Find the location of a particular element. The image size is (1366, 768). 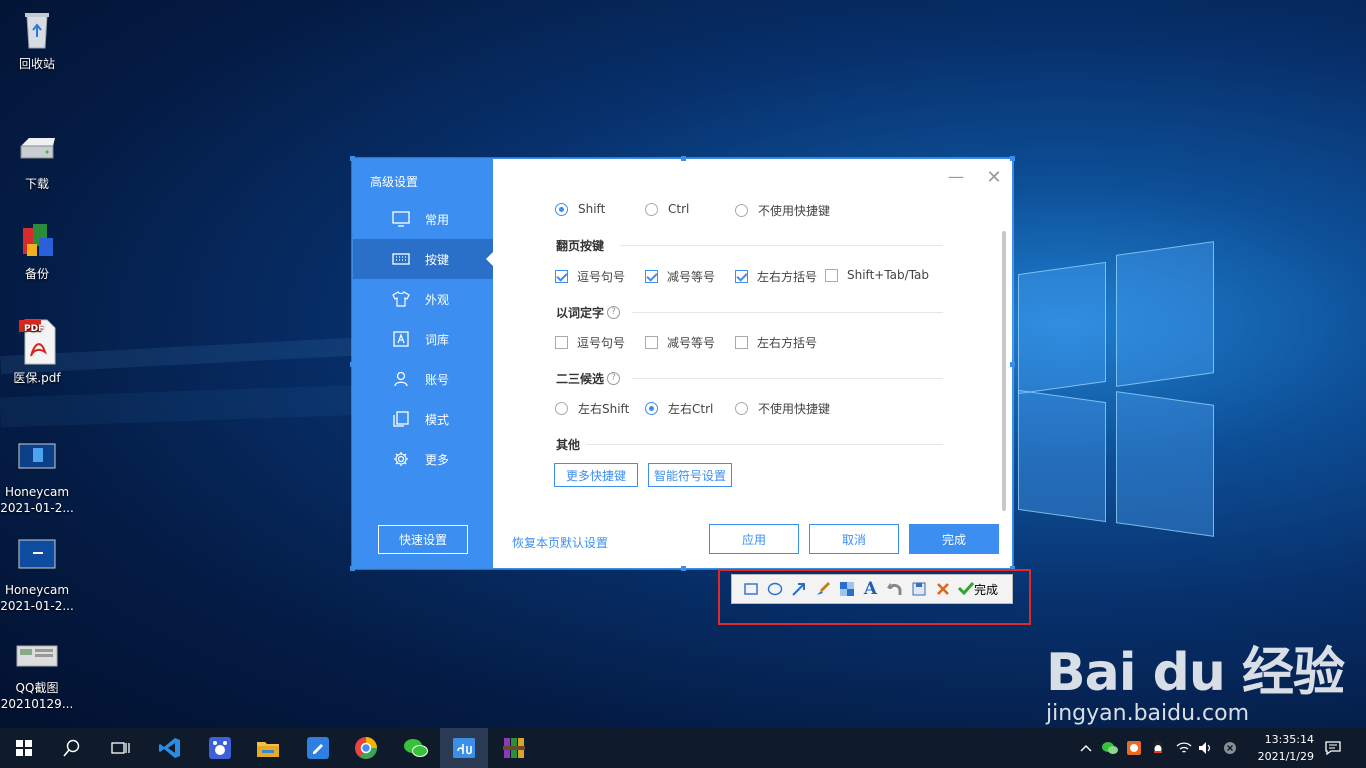

capture-done-button: 完成 is located at coordinates (977, 589).